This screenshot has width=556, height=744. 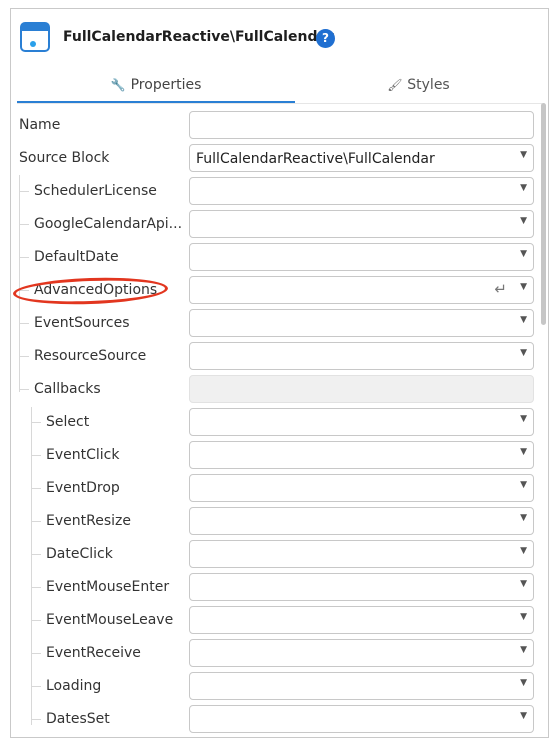 I want to click on property-input: ↵ ▼, so click(x=361, y=290).